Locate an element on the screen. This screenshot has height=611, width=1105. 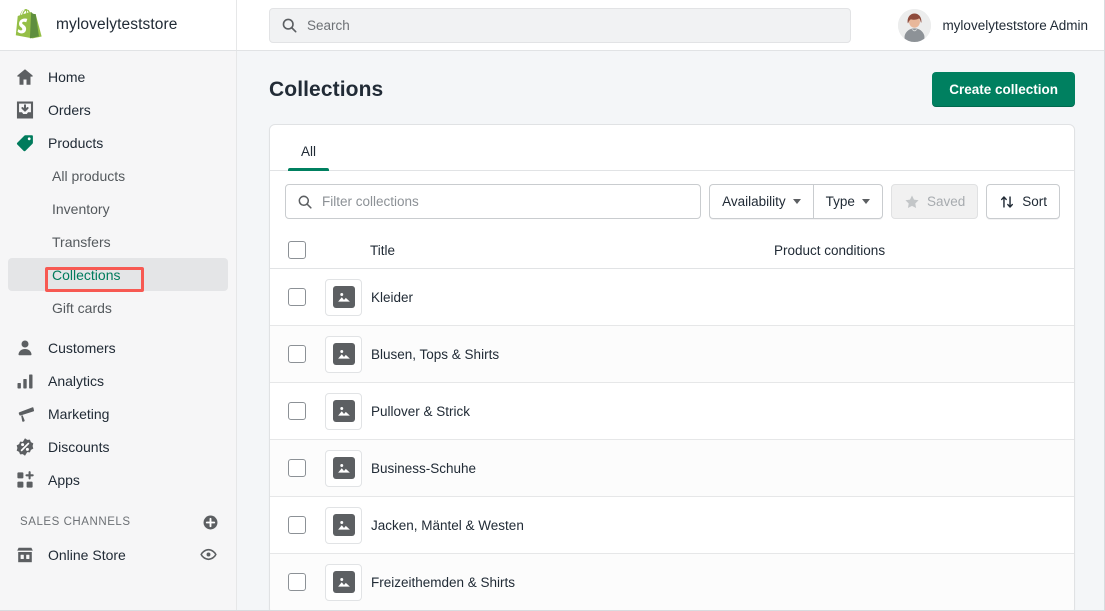
type-filter-button: Type is located at coordinates (847, 201).